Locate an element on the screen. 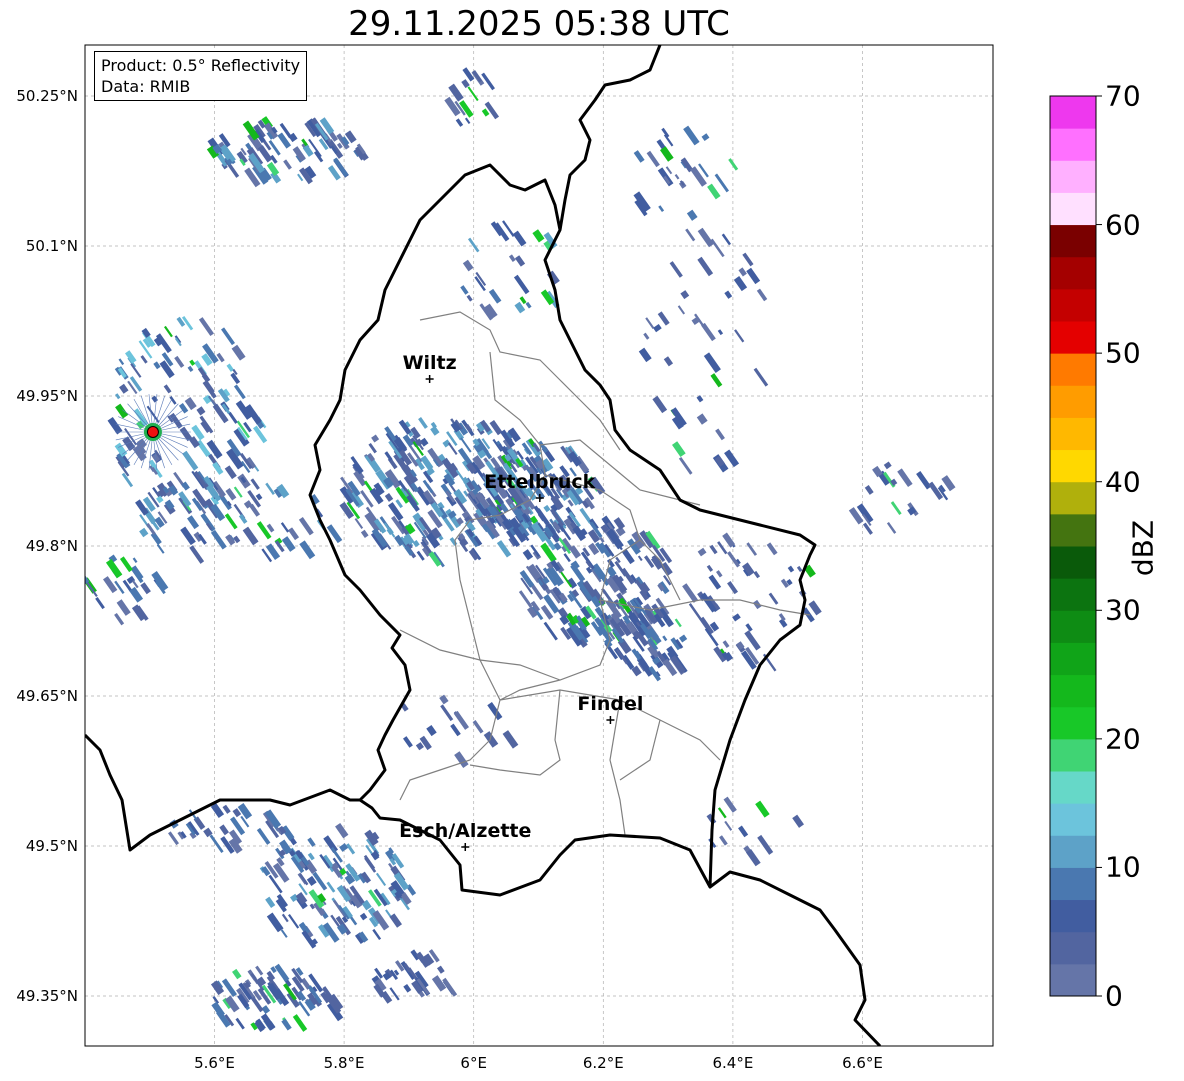 The image size is (1184, 1081). lat-tick-label: 49.65°N is located at coordinates (47, 696).